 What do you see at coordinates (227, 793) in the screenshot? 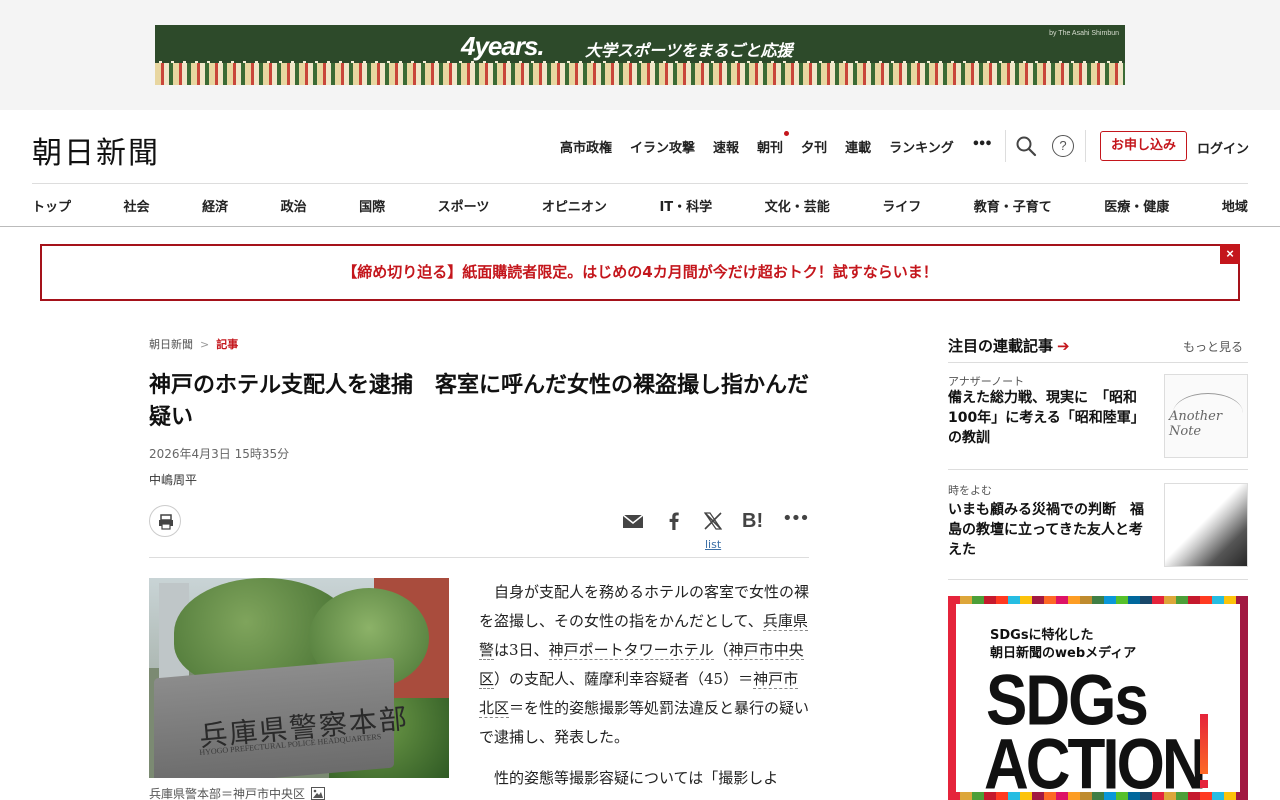
I see `photo-caption-text: 兵庫県警本部＝神戸市中央区` at bounding box center [227, 793].